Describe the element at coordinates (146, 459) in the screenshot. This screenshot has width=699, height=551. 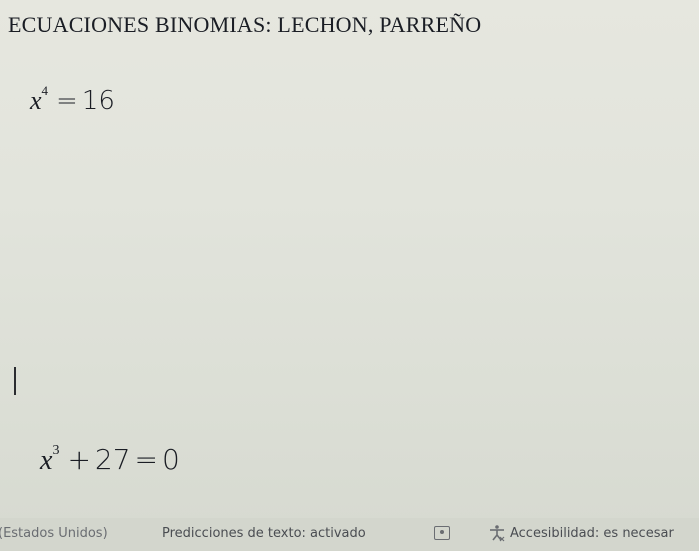
I see `equation-2-equals: =` at that location.